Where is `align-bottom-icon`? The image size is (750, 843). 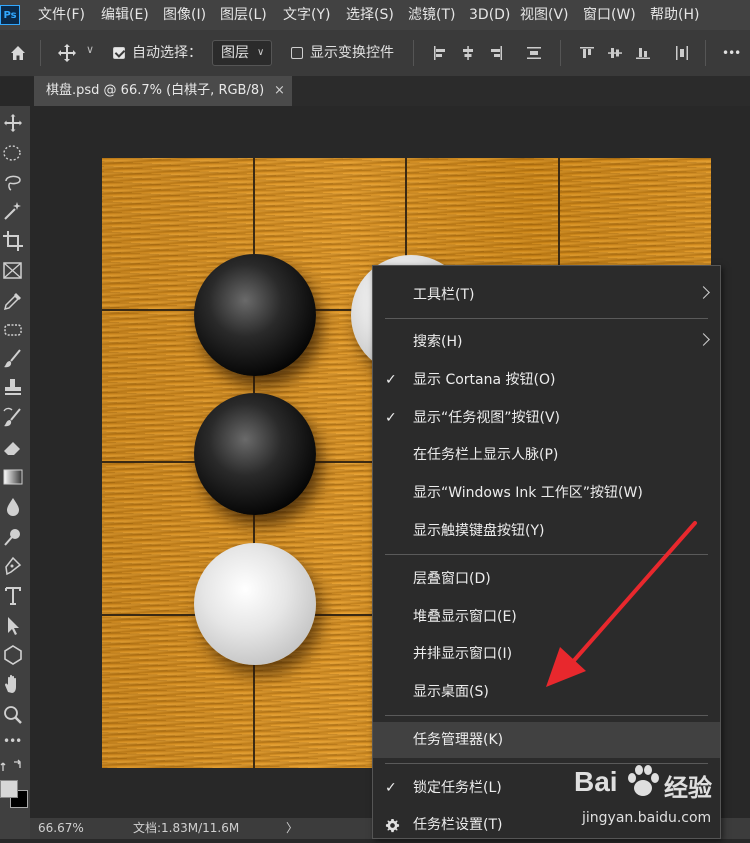 align-bottom-icon is located at coordinates (643, 53).